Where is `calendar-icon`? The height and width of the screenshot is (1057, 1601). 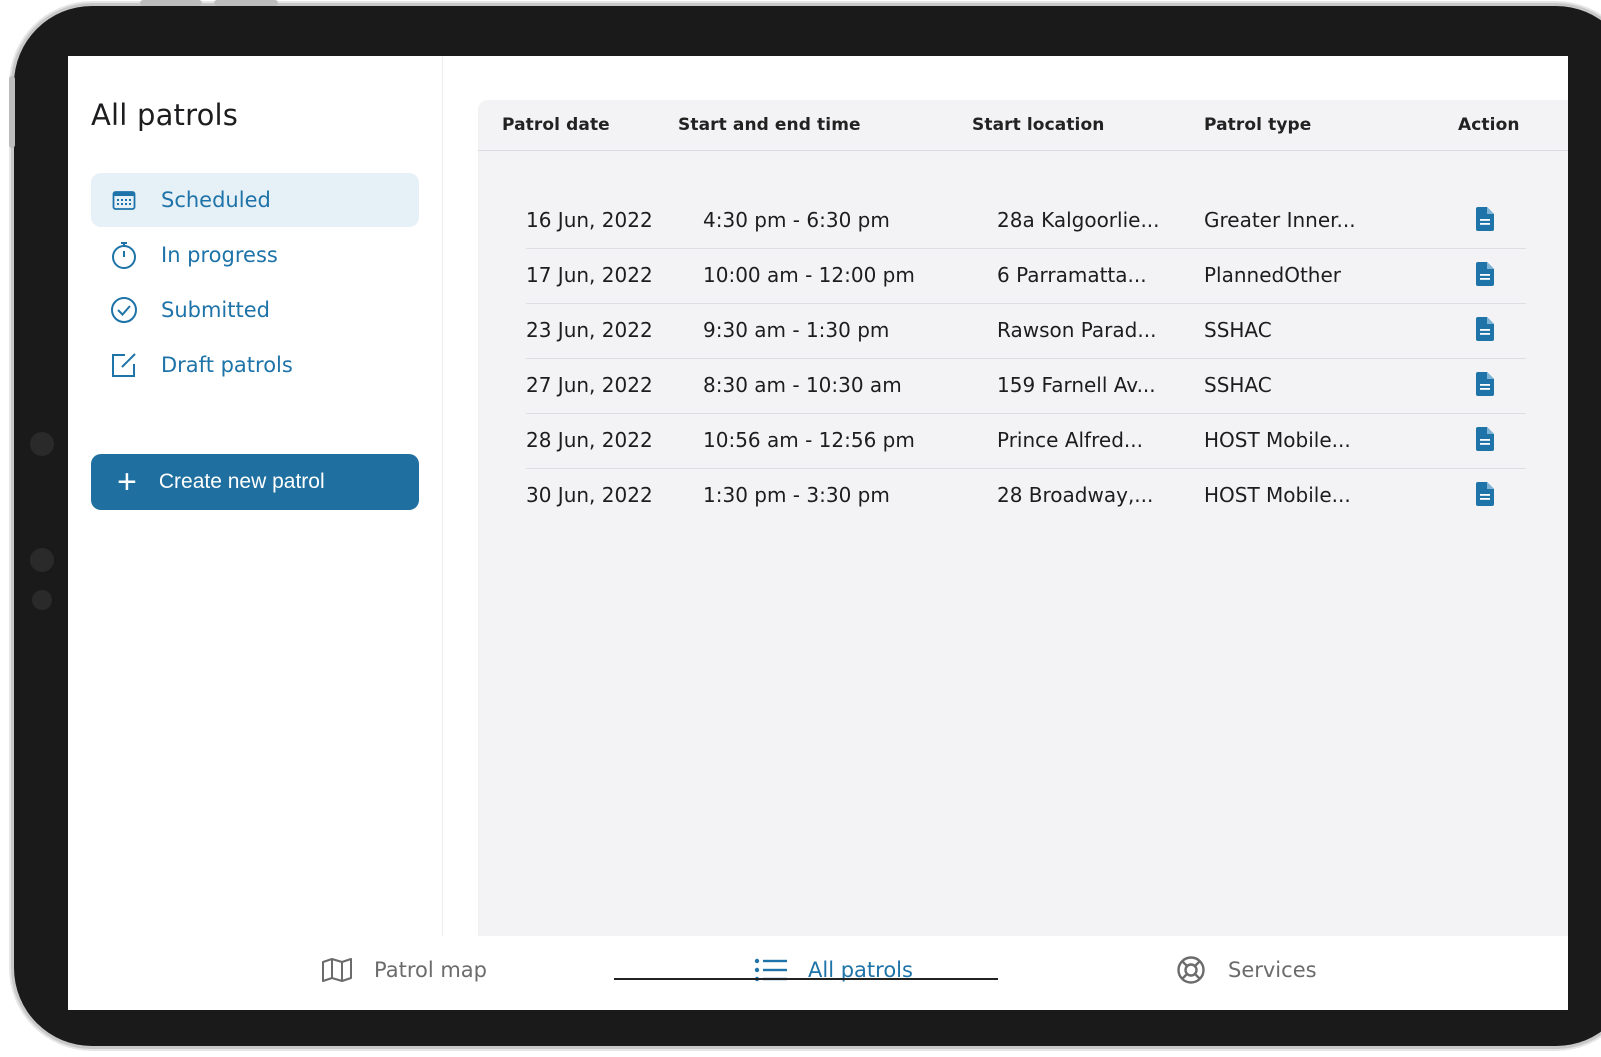
calendar-icon is located at coordinates (124, 200).